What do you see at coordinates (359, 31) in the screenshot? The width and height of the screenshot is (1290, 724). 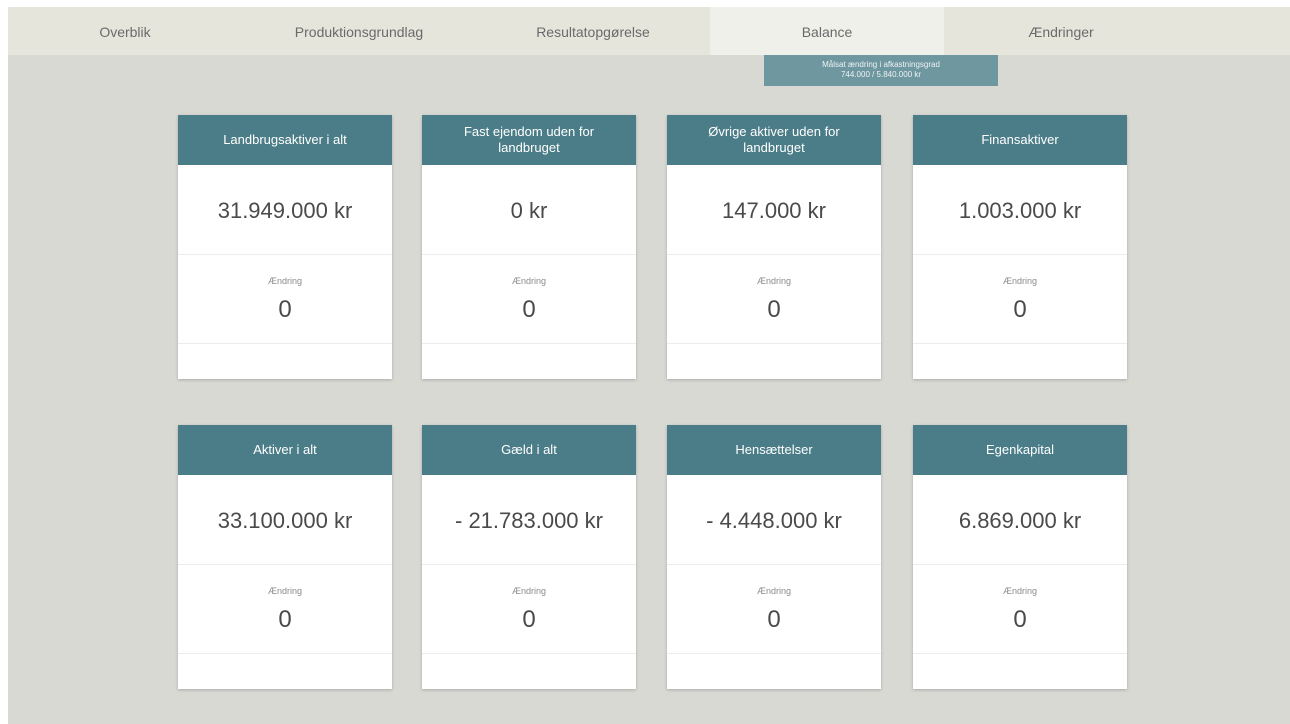 I see `tab-produktionsgrundlag: Produktionsgrundlag` at bounding box center [359, 31].